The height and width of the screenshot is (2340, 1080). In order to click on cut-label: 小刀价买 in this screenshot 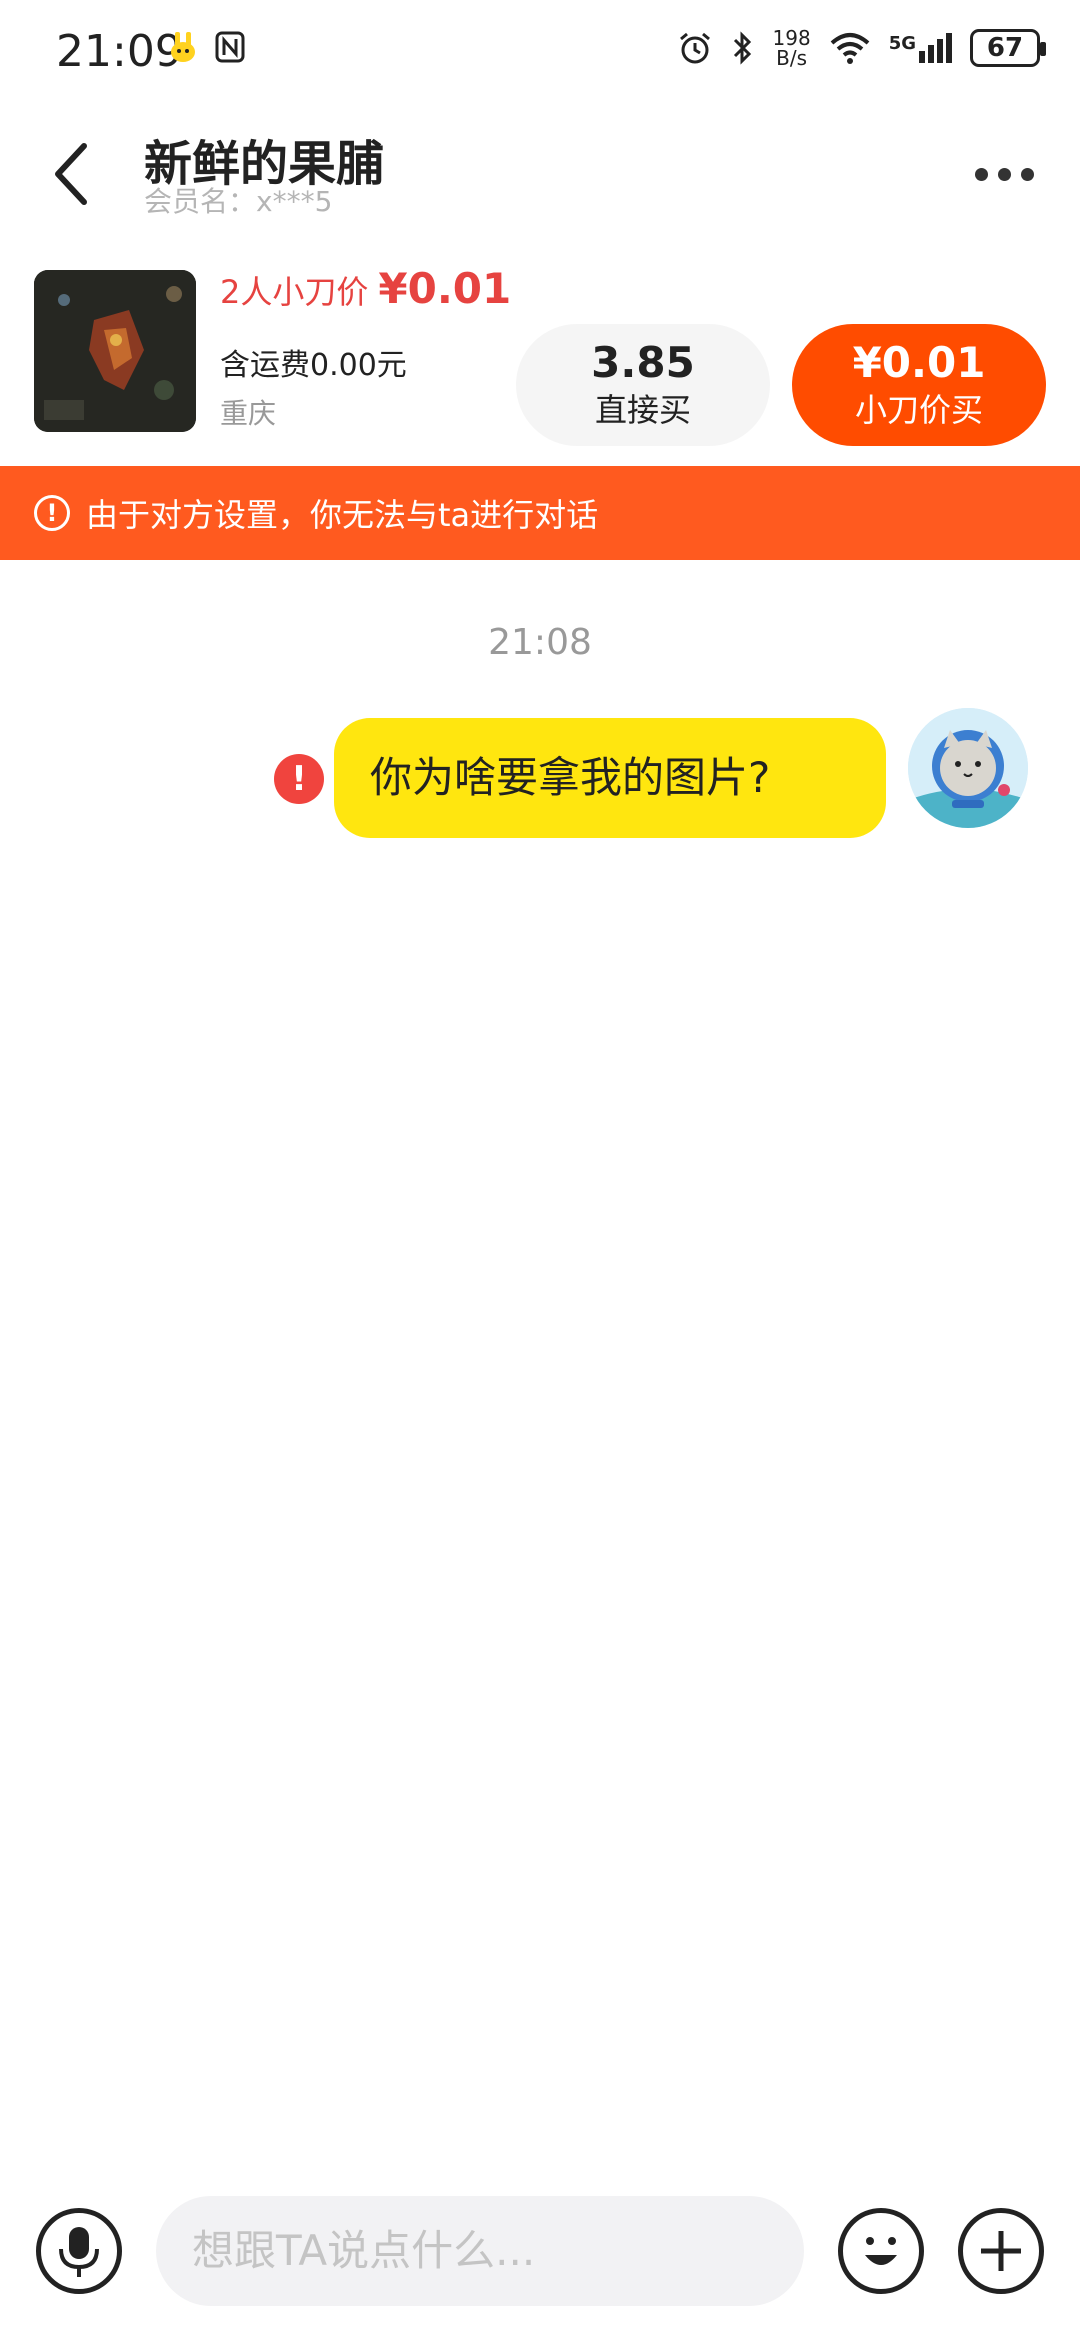, I will do `click(918, 410)`.